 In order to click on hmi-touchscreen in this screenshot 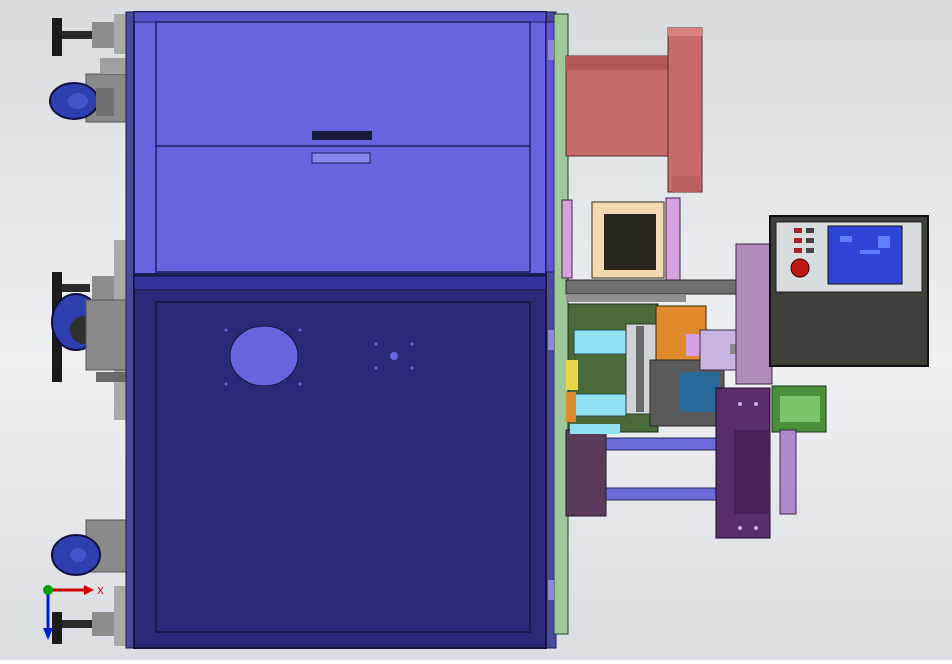, I will do `click(865, 255)`.